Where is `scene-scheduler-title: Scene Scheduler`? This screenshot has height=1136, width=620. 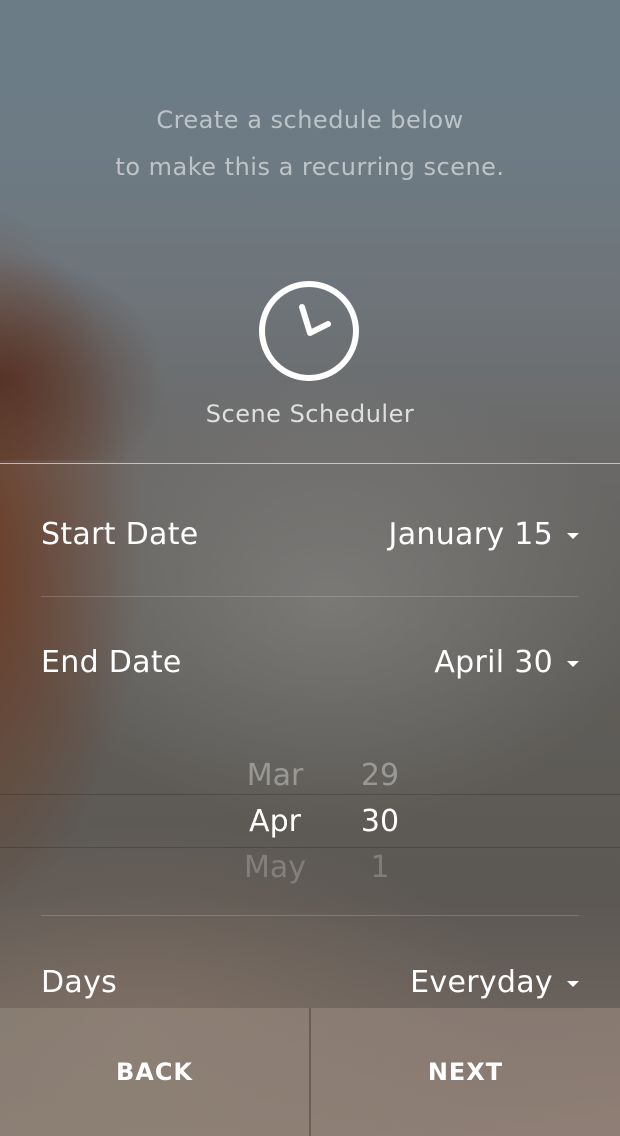 scene-scheduler-title: Scene Scheduler is located at coordinates (310, 414).